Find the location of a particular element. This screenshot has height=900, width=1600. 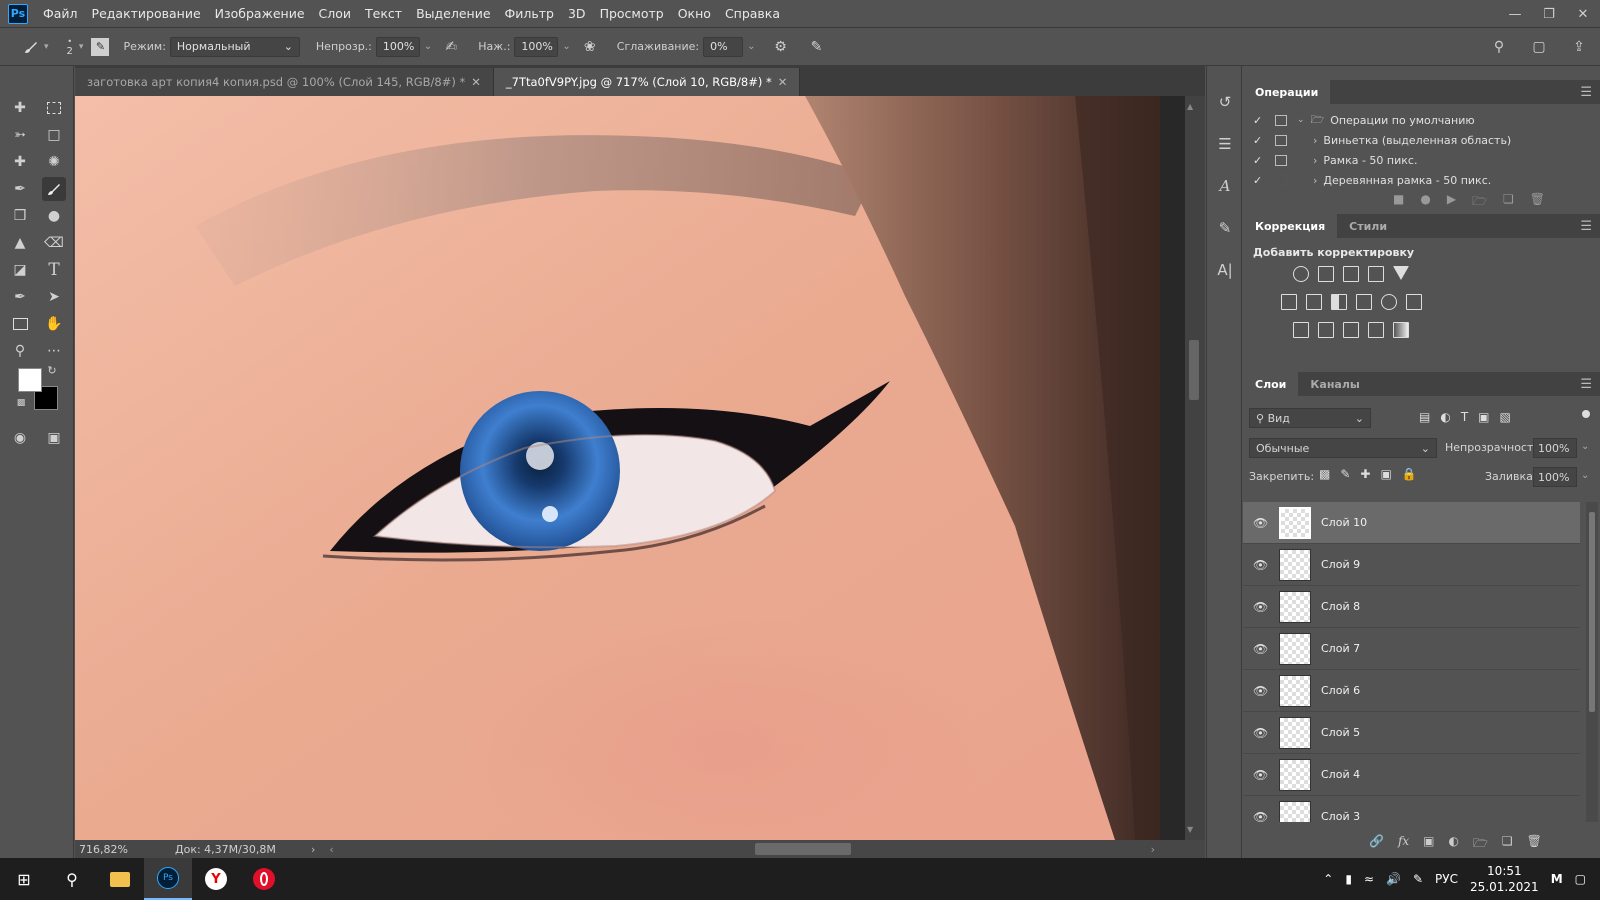

opera-browser-icon is located at coordinates (264, 879).